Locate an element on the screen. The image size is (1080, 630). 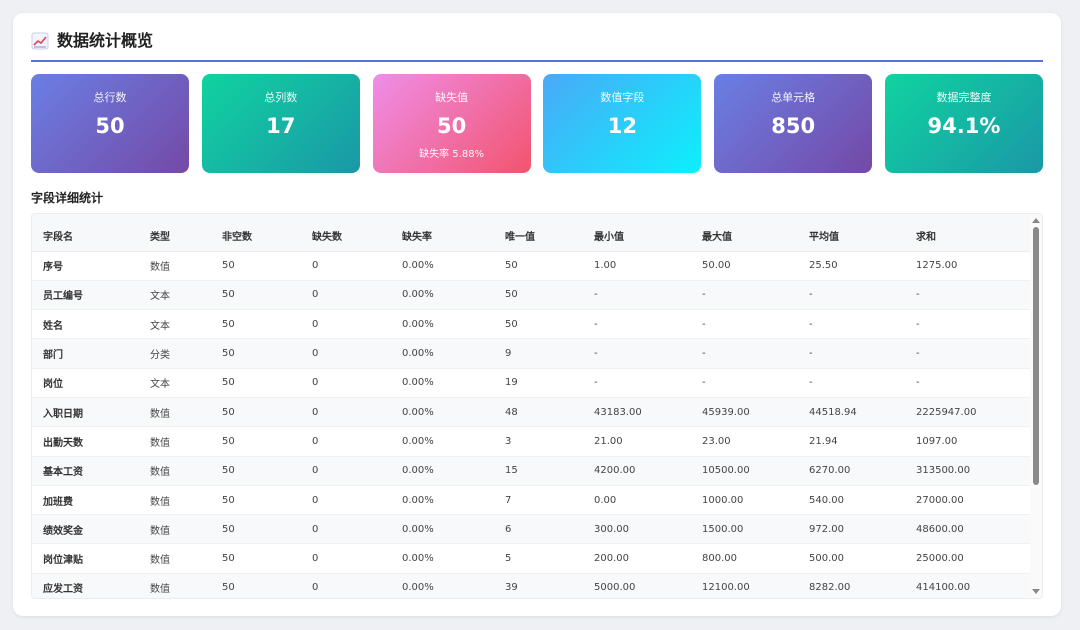
table-cell: 1000.00 is located at coordinates (744, 500).